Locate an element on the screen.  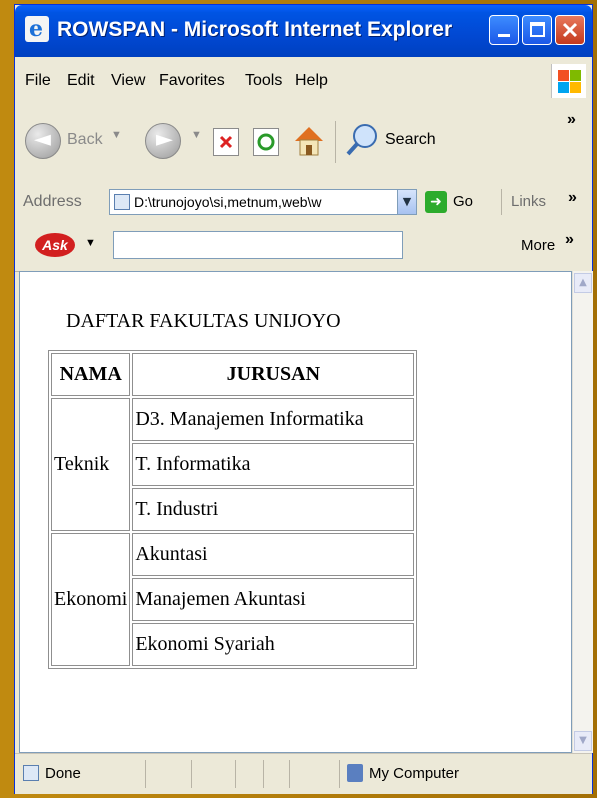
table-row: Teknik D3. Manajemen Informatika is located at coordinates (233, 464).